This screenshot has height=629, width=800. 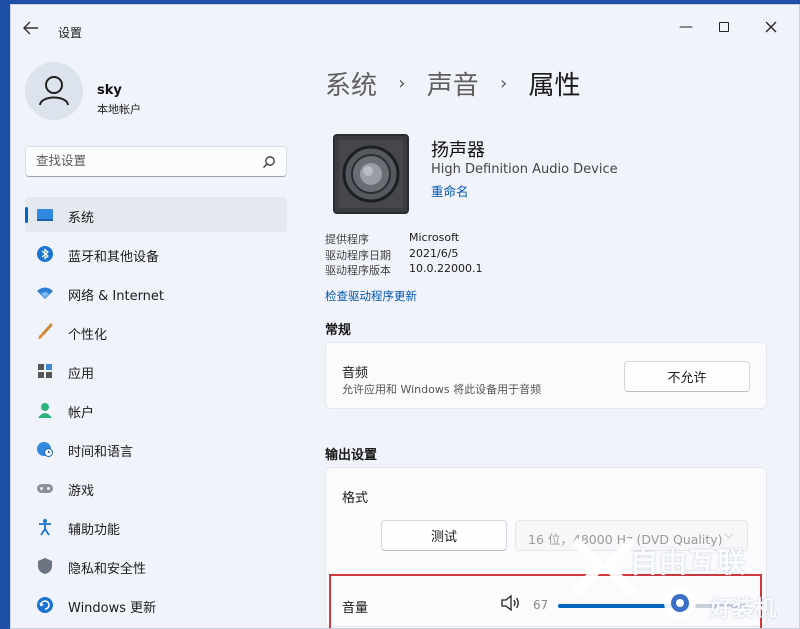 I want to click on sidebar-item-label: 游戏, so click(x=81, y=491).